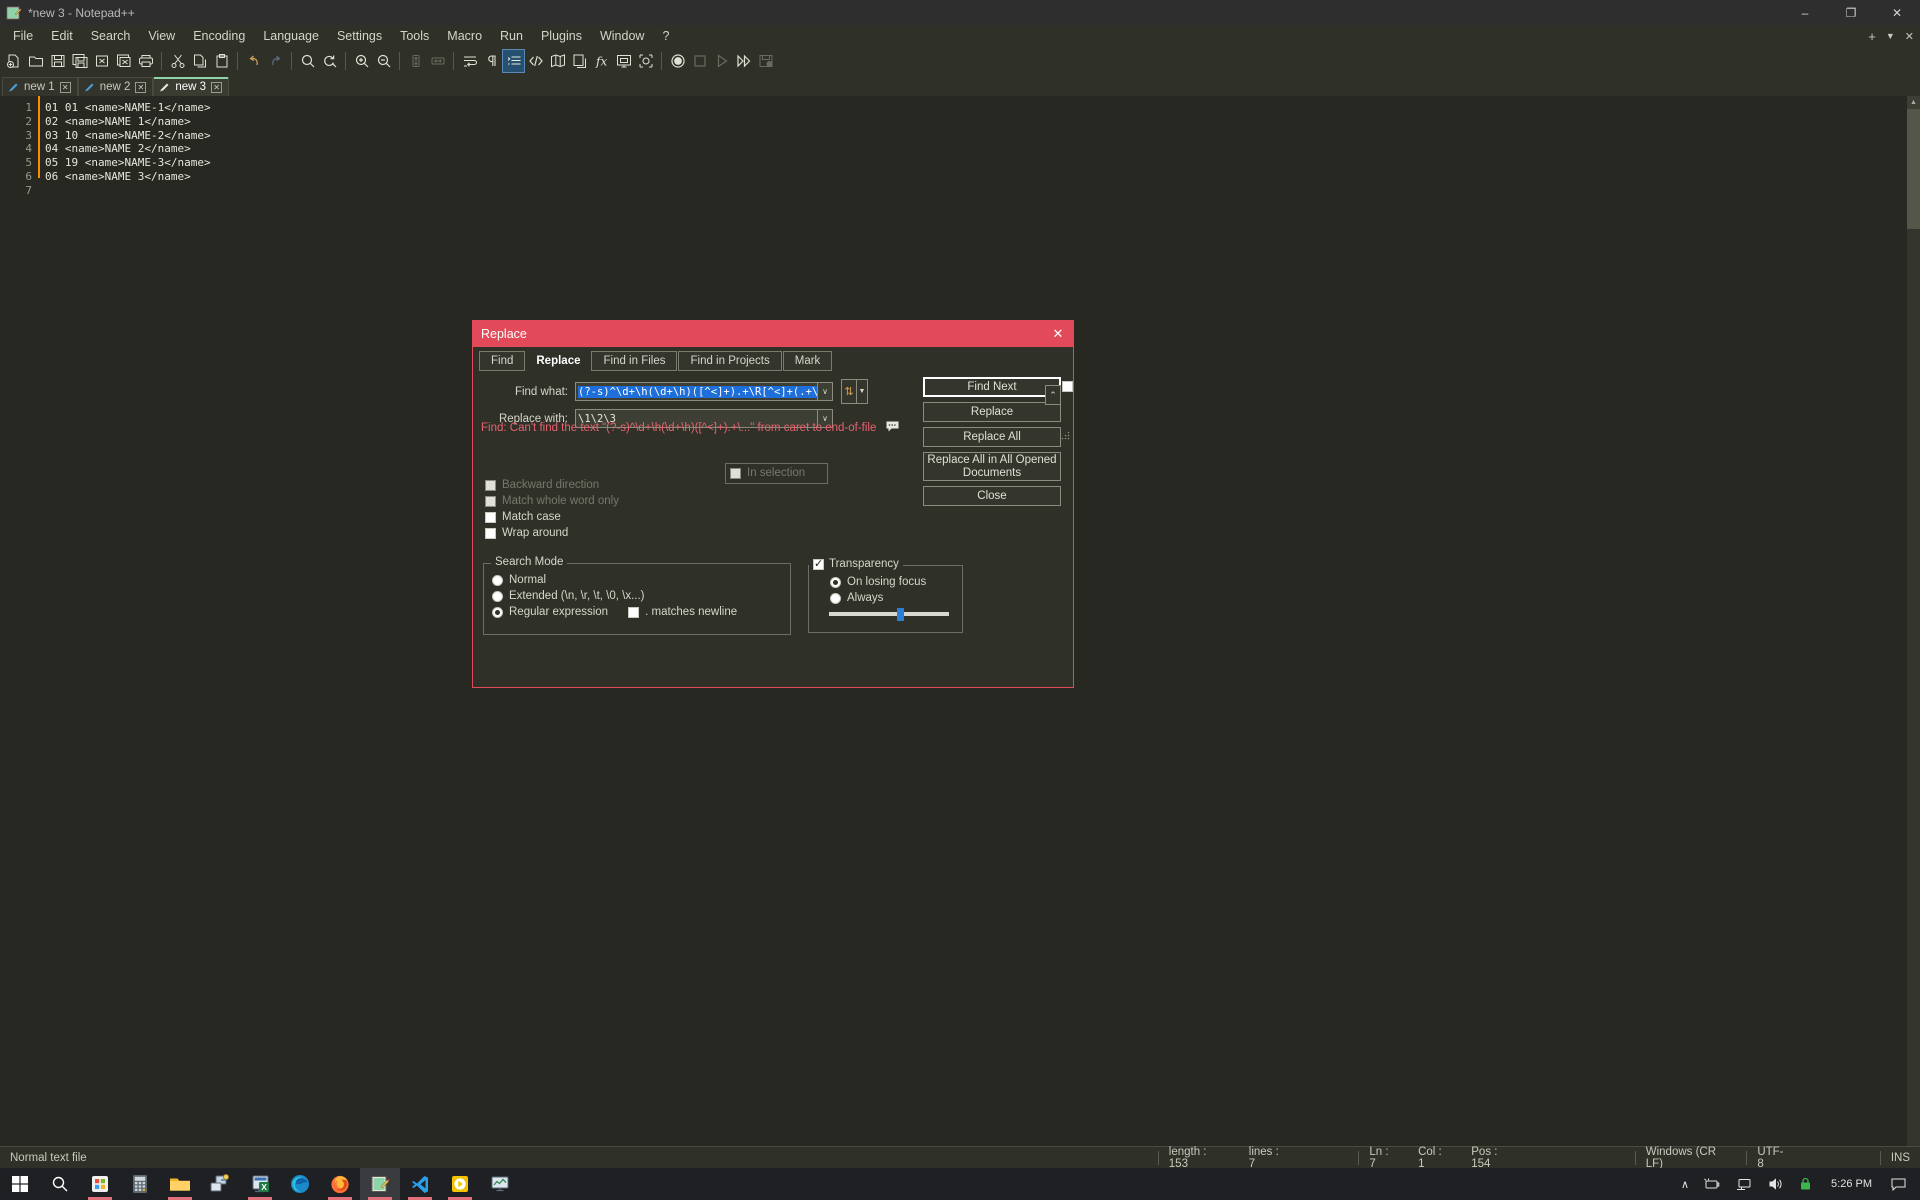 The width and height of the screenshot is (1920, 1200). What do you see at coordinates (307, 61) in the screenshot?
I see `find-icon` at bounding box center [307, 61].